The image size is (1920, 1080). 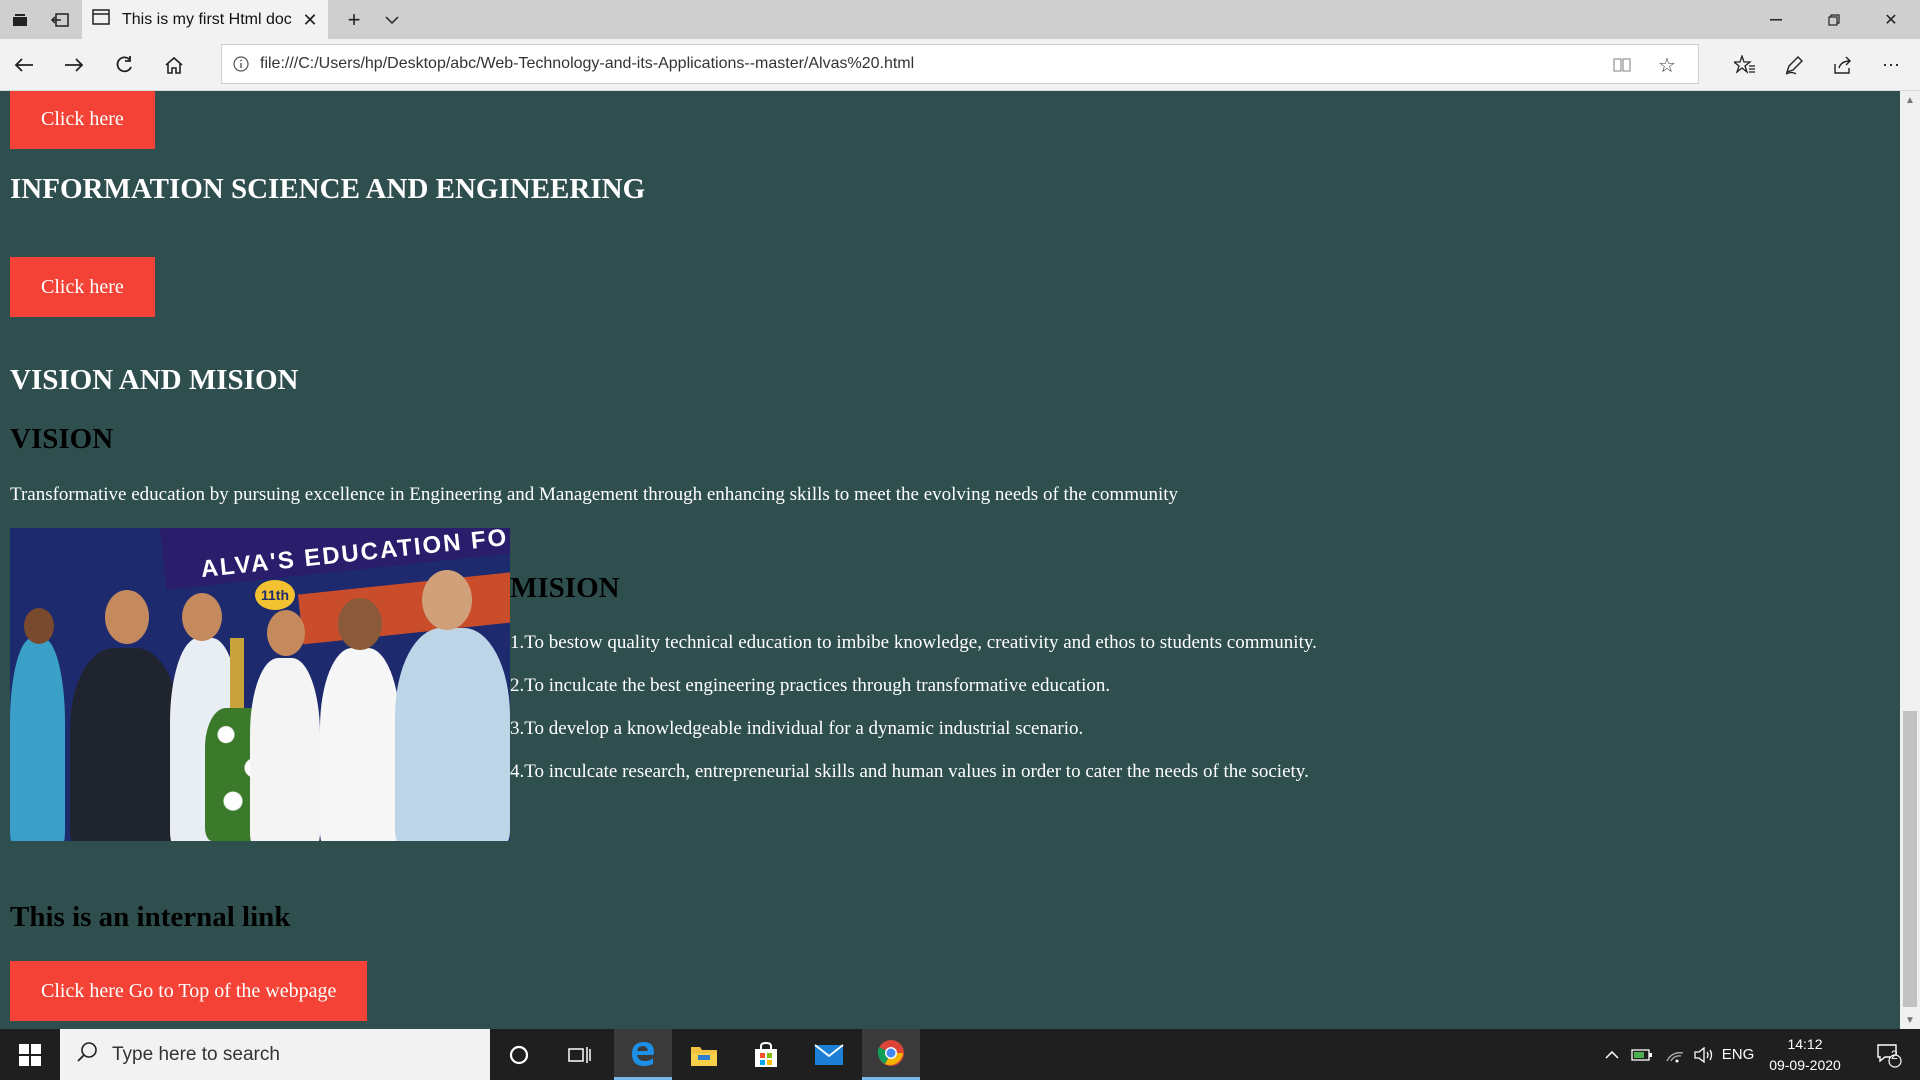 What do you see at coordinates (101, 19) in the screenshot?
I see `page-icon` at bounding box center [101, 19].